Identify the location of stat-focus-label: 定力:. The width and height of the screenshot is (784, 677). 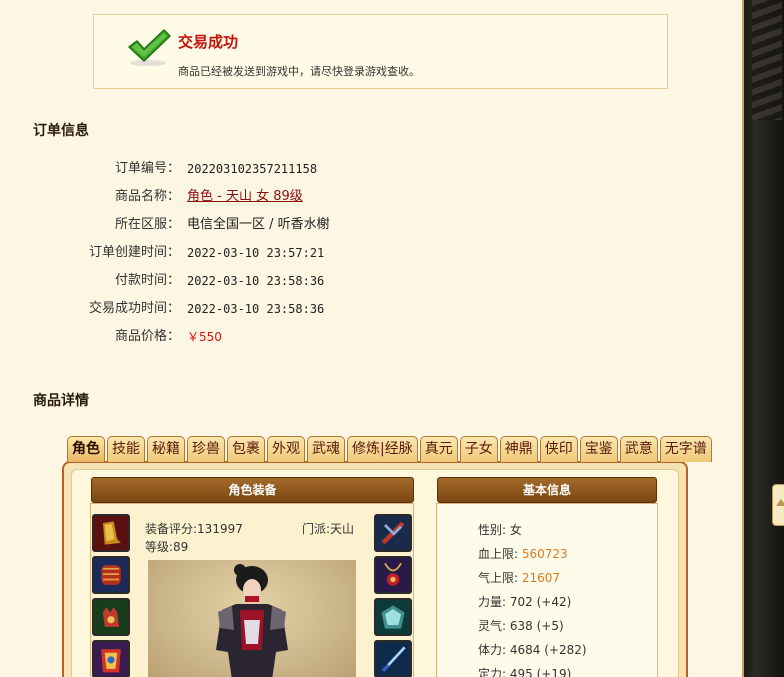
(494, 672).